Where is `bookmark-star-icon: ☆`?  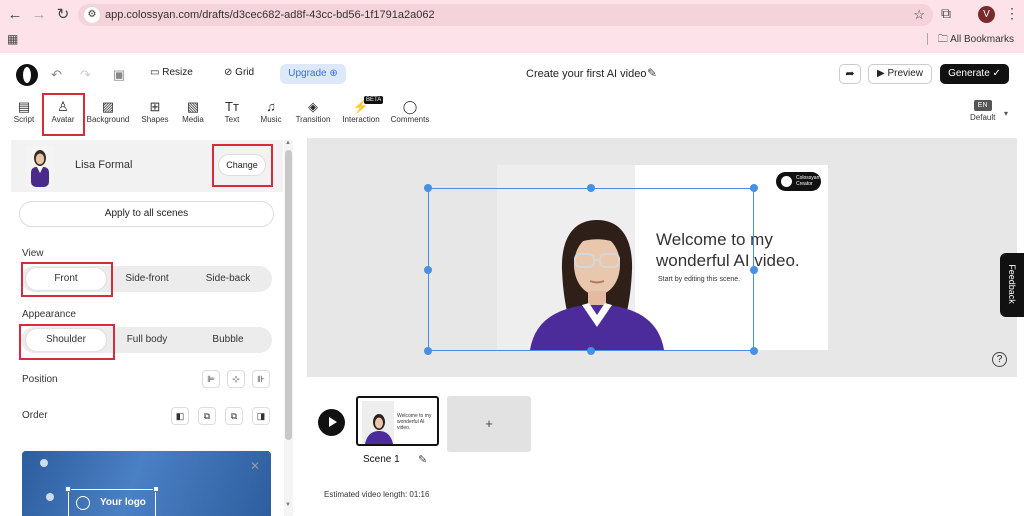
bookmark-star-icon: ☆ is located at coordinates (919, 15).